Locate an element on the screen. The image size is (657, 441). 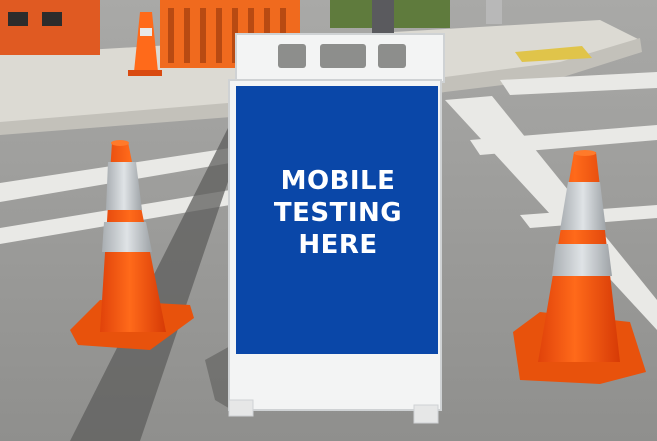
bollard is located at coordinates (494, 12).